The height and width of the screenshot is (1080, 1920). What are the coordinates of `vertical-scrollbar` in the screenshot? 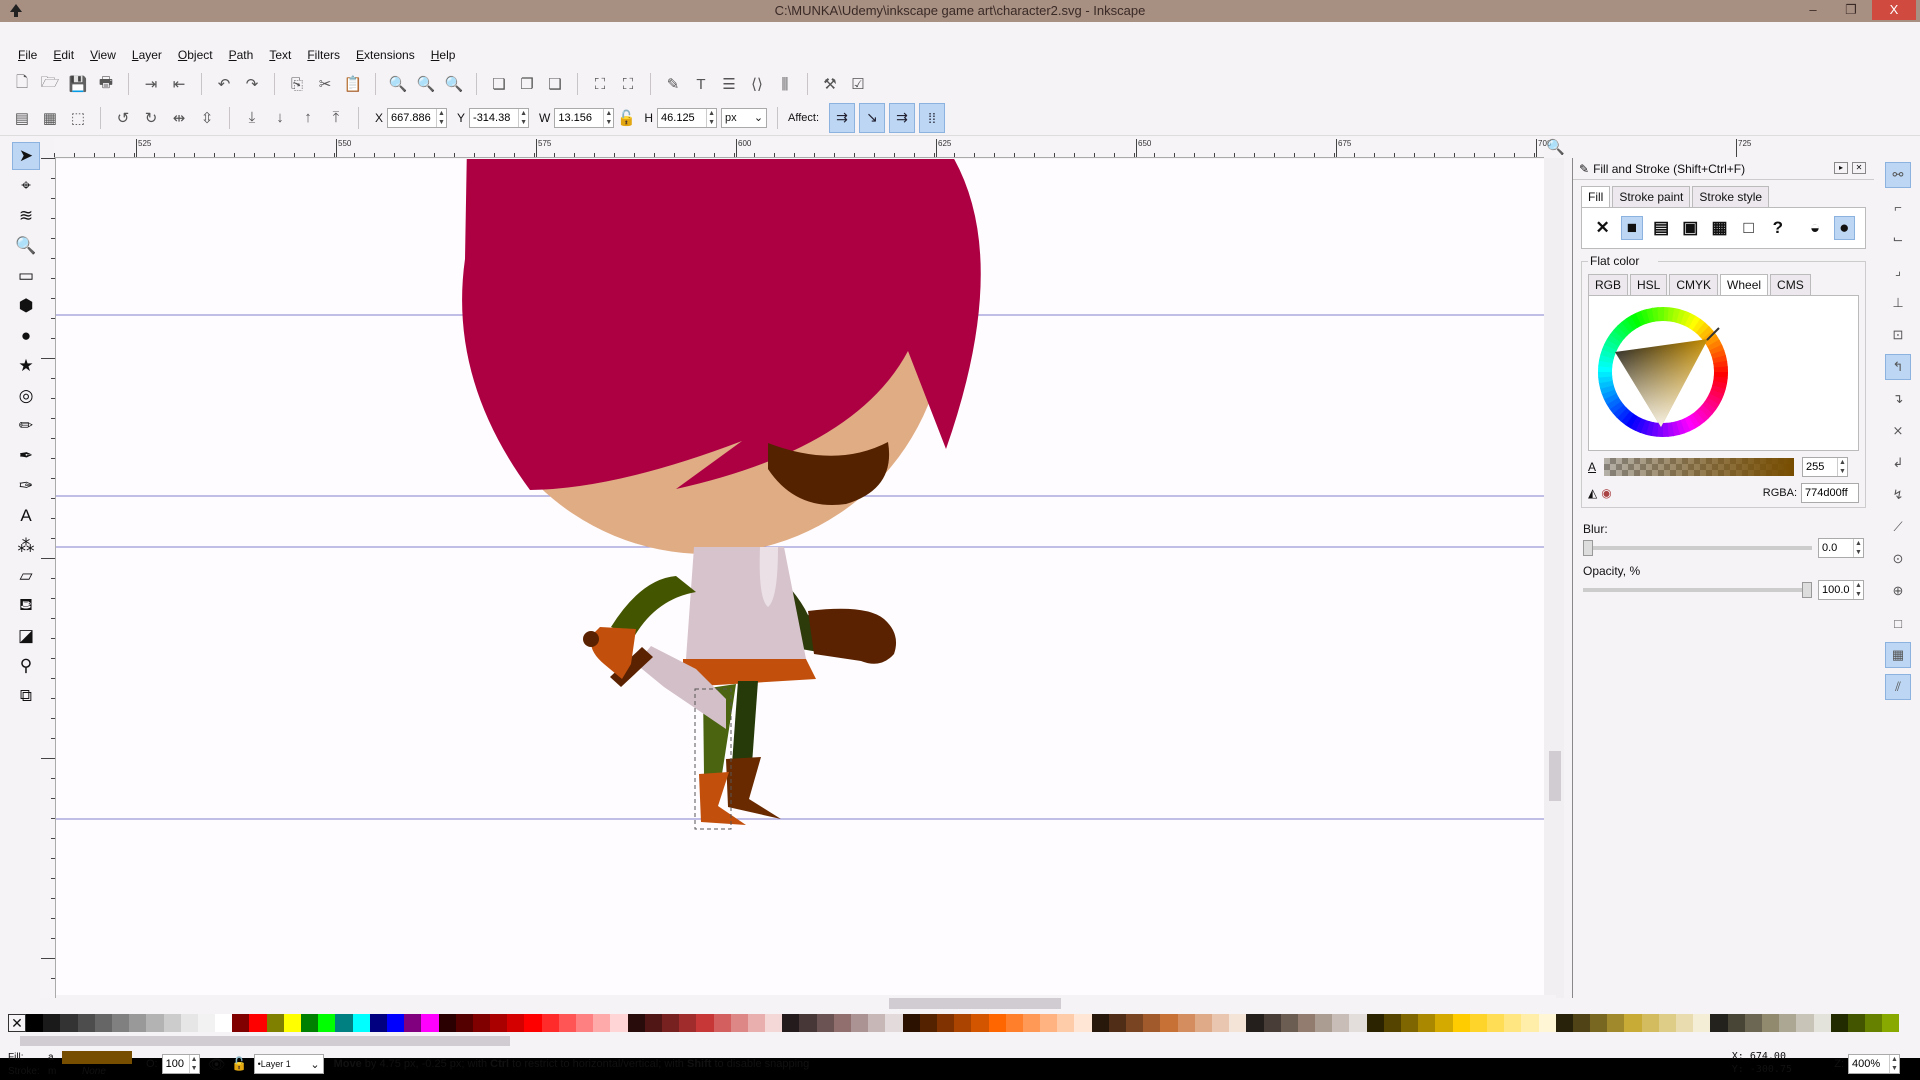 It's located at (1554, 578).